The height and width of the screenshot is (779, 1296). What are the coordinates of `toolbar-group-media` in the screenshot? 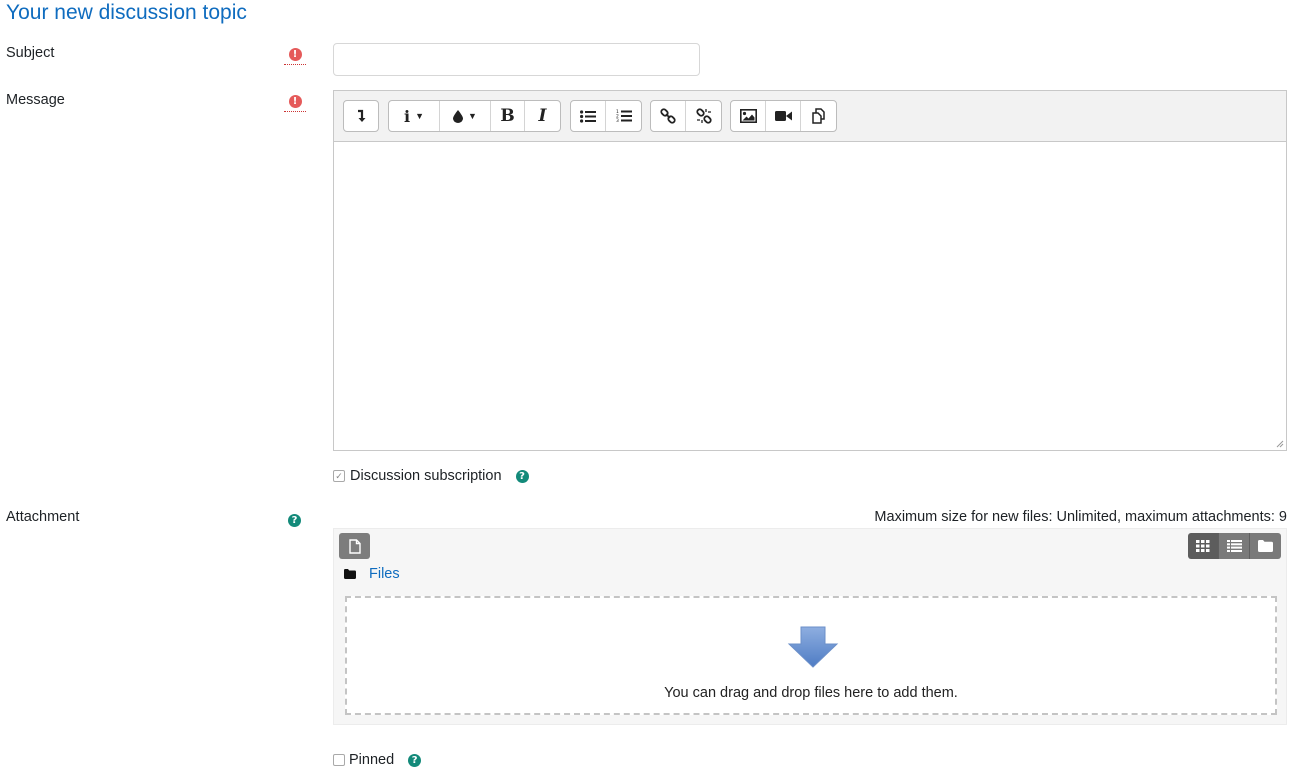 It's located at (783, 116).